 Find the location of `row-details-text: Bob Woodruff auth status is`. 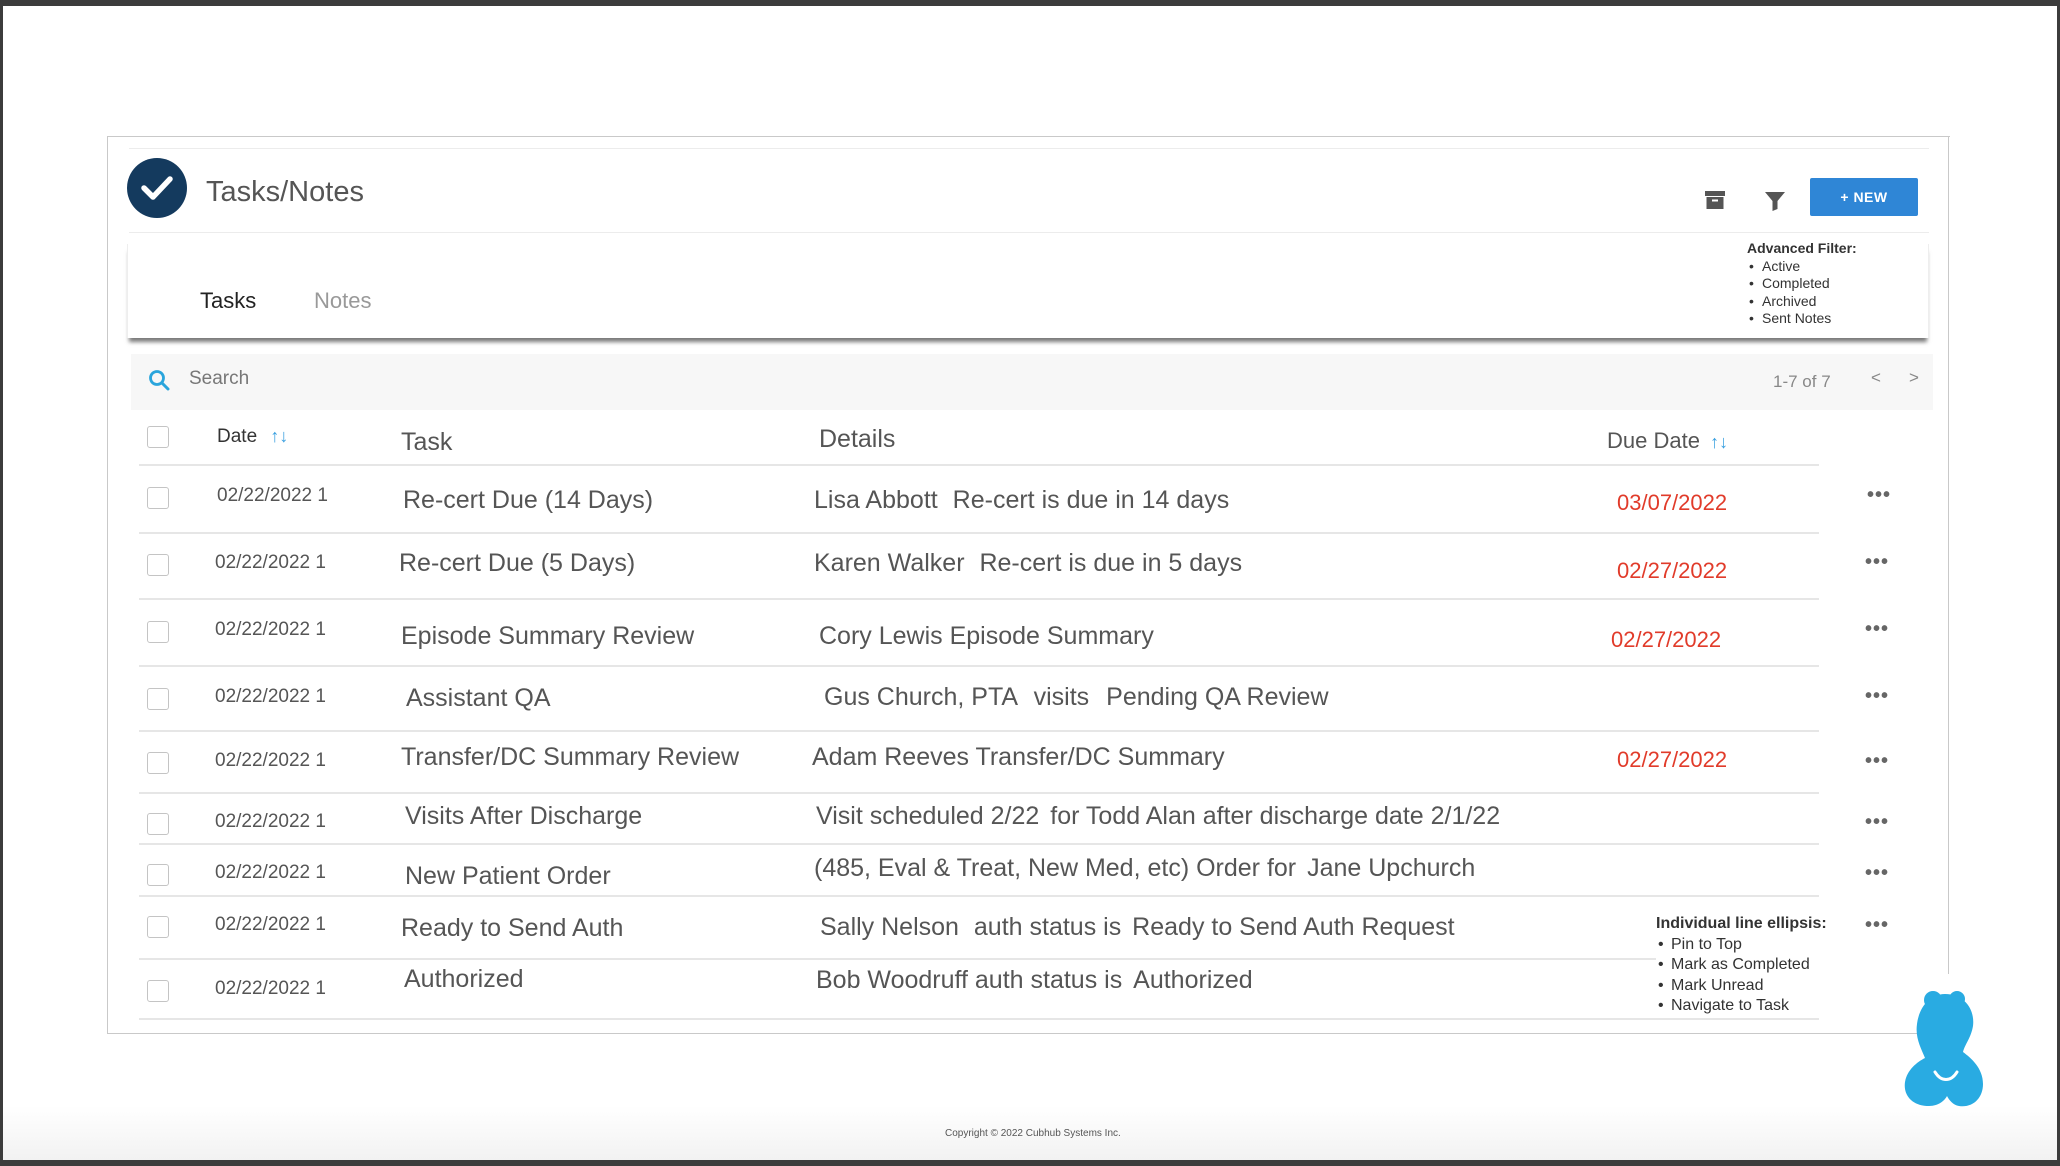

row-details-text: Bob Woodruff auth status is is located at coordinates (969, 980).